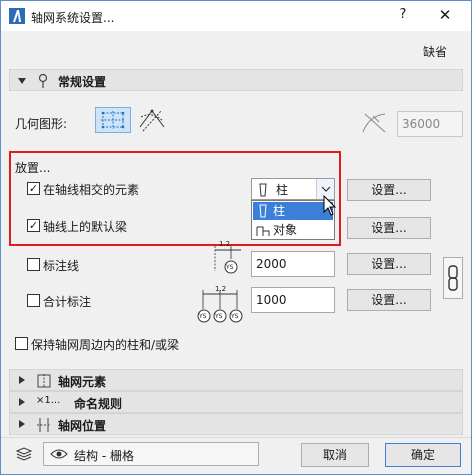 The image size is (472, 475). What do you see at coordinates (236, 80) in the screenshot?
I see `general-settings-header: 常规设置` at bounding box center [236, 80].